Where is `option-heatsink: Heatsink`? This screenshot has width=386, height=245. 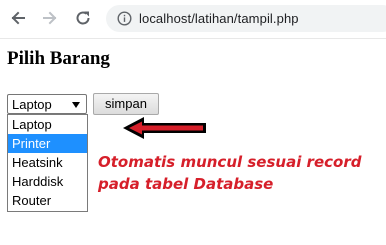 option-heatsink: Heatsink is located at coordinates (47, 162).